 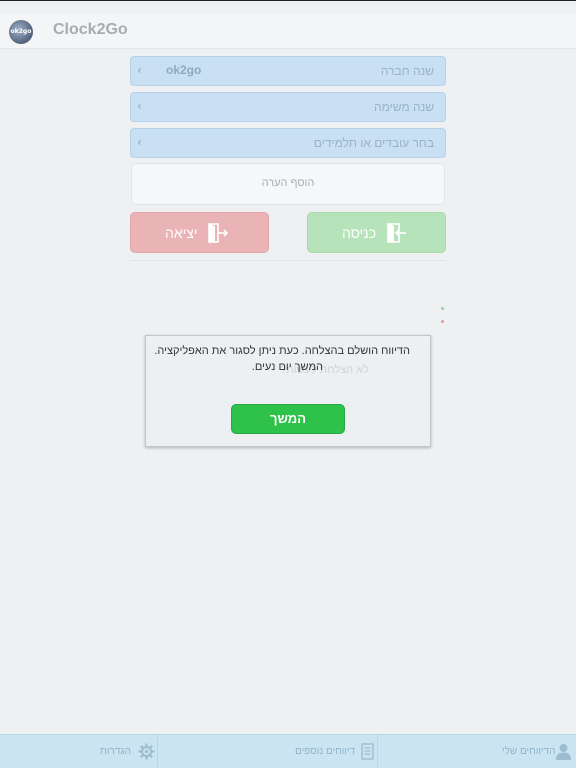 I want to click on top-border, so click(x=288, y=0).